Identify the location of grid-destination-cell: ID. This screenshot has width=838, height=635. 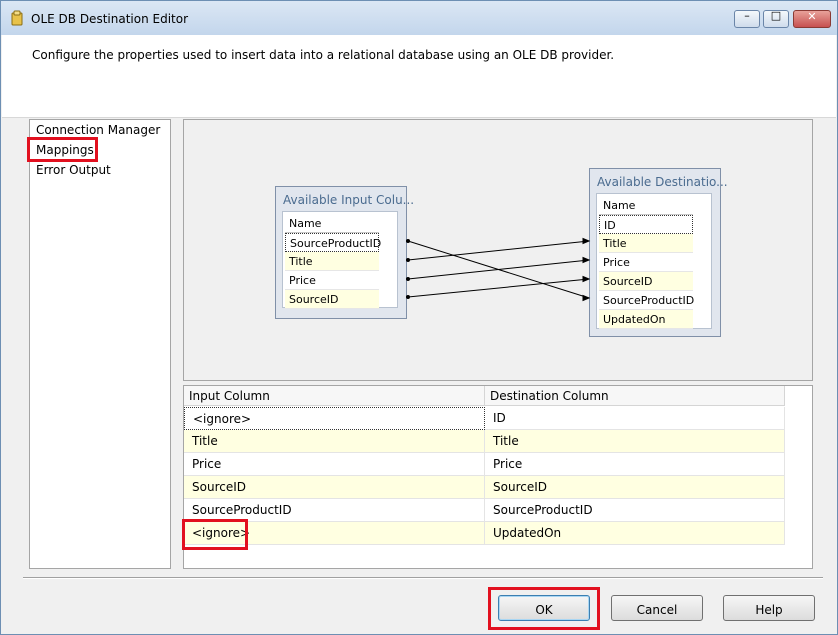
(635, 418).